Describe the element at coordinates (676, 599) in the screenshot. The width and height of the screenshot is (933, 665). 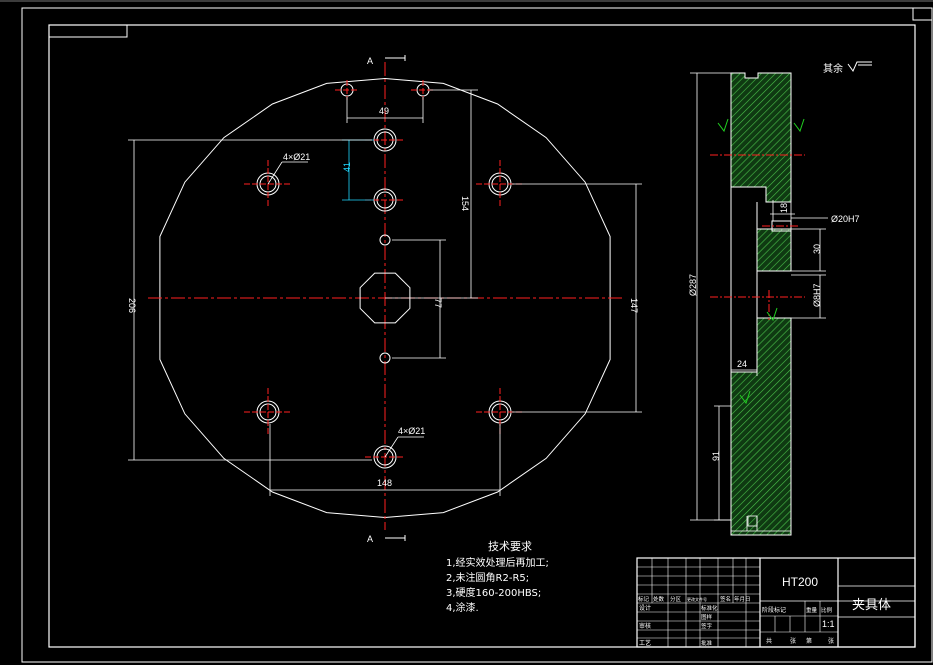
I see `svg-text: 分区` at that location.